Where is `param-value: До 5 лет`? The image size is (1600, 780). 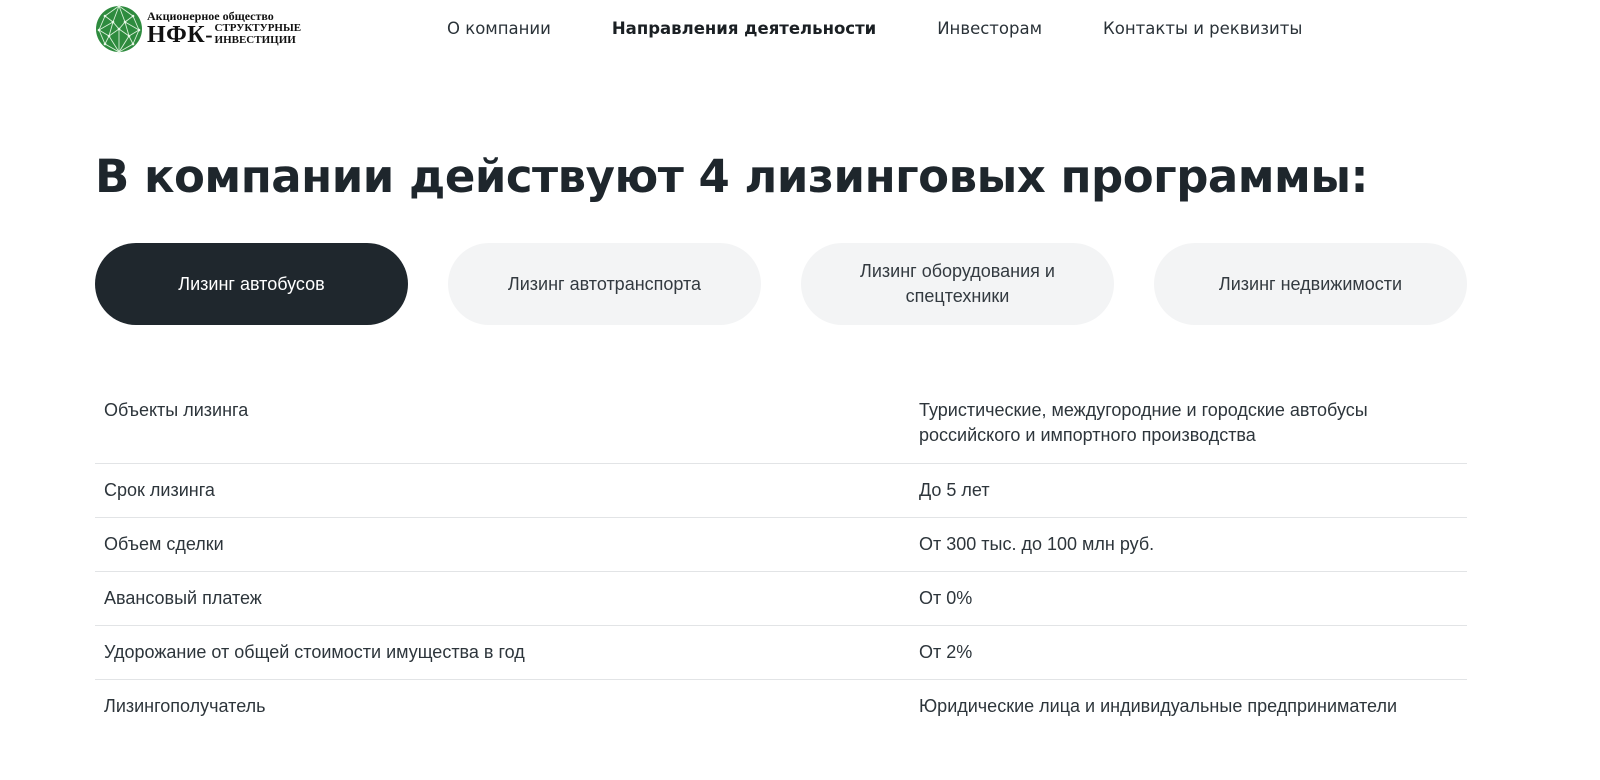 param-value: До 5 лет is located at coordinates (954, 490).